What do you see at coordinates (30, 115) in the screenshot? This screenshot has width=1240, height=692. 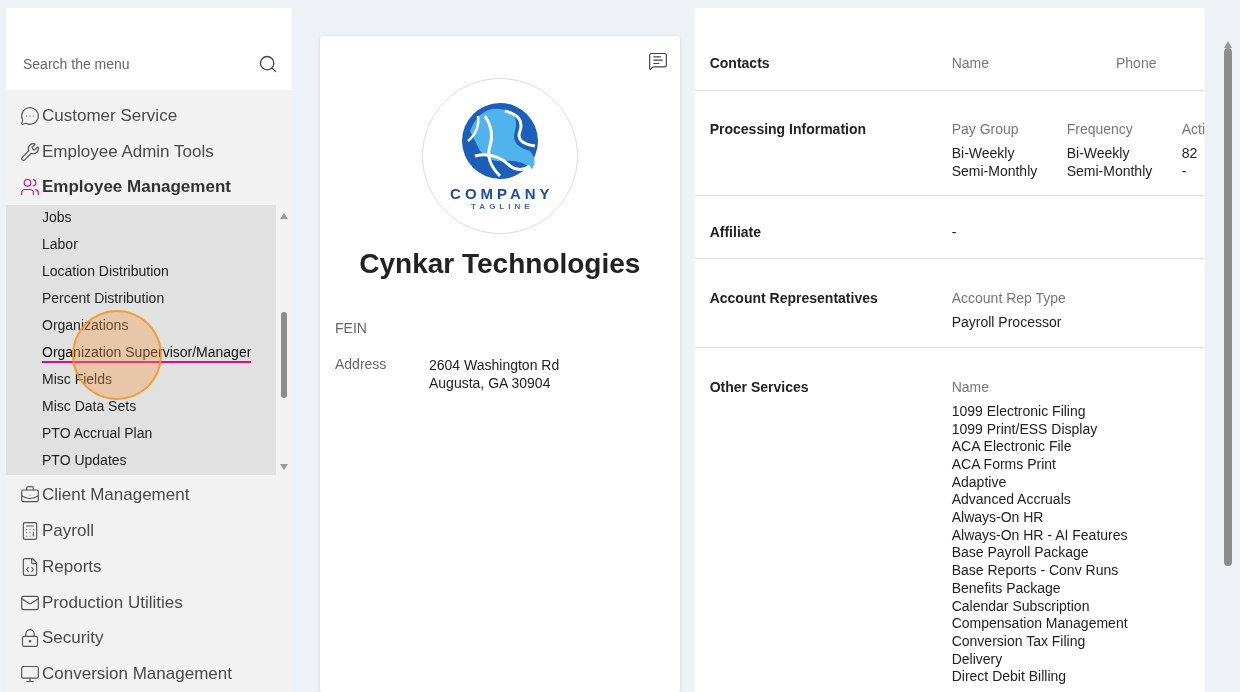 I see `chat-bubble-icon` at bounding box center [30, 115].